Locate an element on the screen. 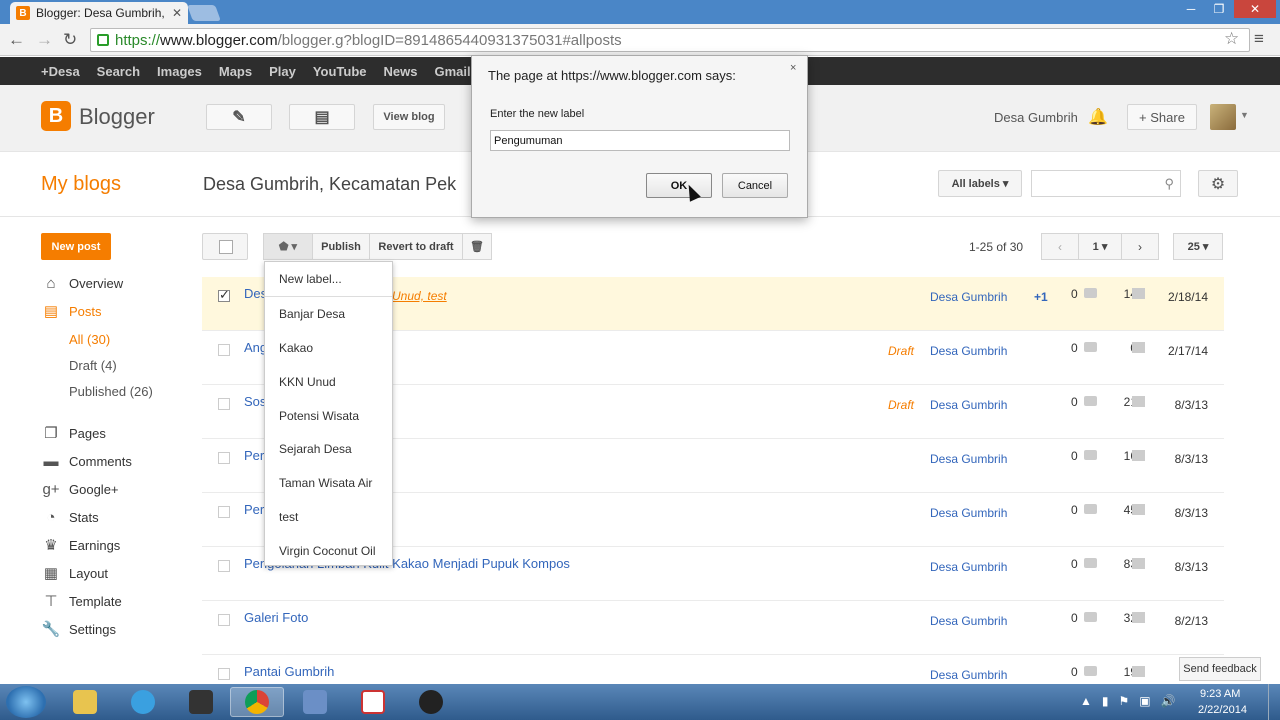 This screenshot has height=720, width=1280. user-name: Desa Gumbrih is located at coordinates (1036, 117).